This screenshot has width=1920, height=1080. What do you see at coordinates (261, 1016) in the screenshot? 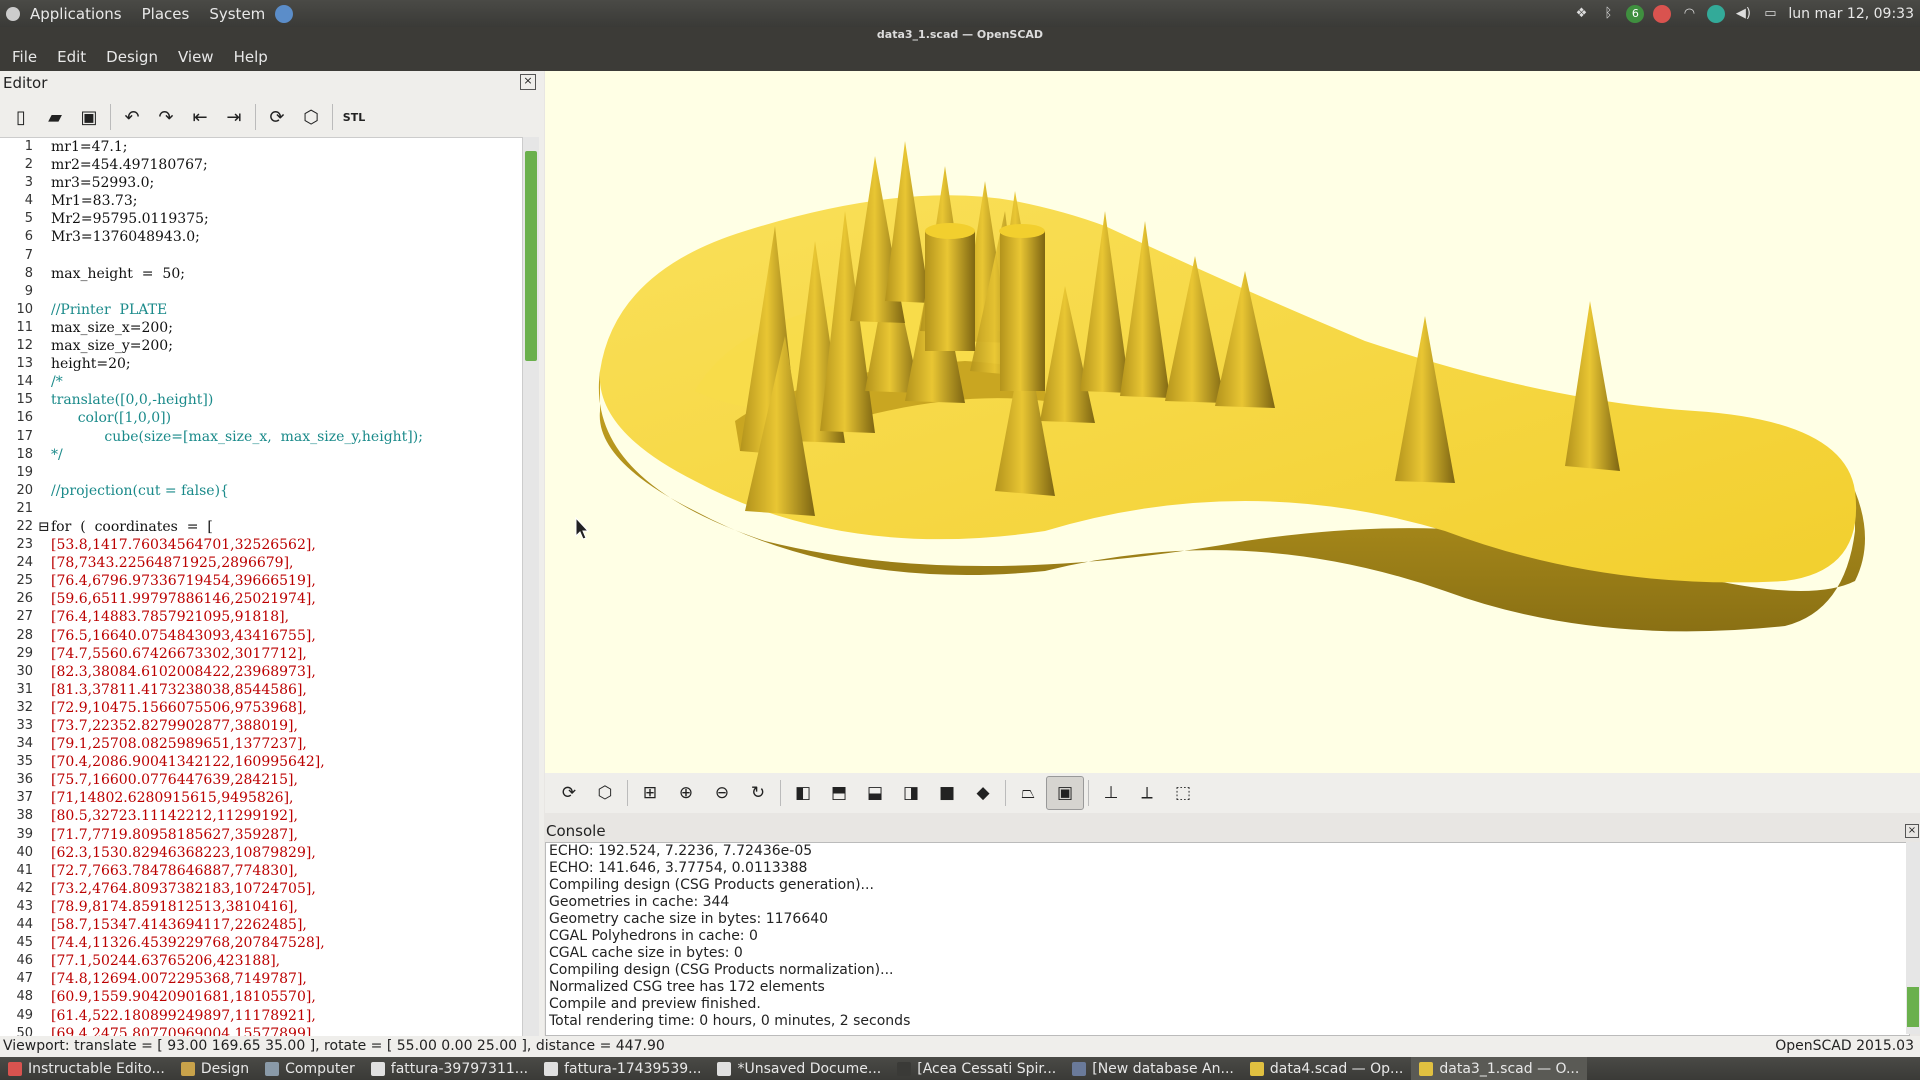
I see `code-line: 49 [61.4,522.180899249897,11178921],` at bounding box center [261, 1016].